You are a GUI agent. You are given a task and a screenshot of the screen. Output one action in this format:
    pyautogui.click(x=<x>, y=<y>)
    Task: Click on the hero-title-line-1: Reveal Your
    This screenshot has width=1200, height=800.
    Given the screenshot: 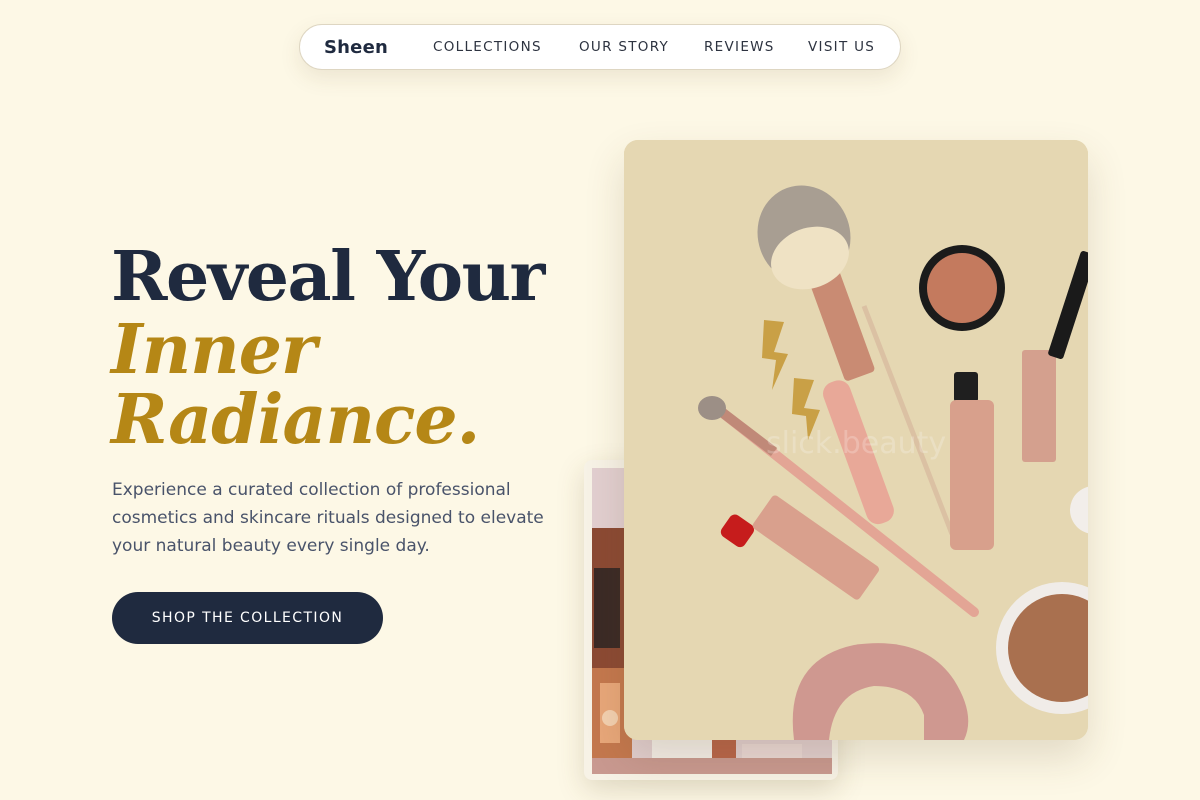 What is the action you would take?
    pyautogui.click(x=328, y=277)
    